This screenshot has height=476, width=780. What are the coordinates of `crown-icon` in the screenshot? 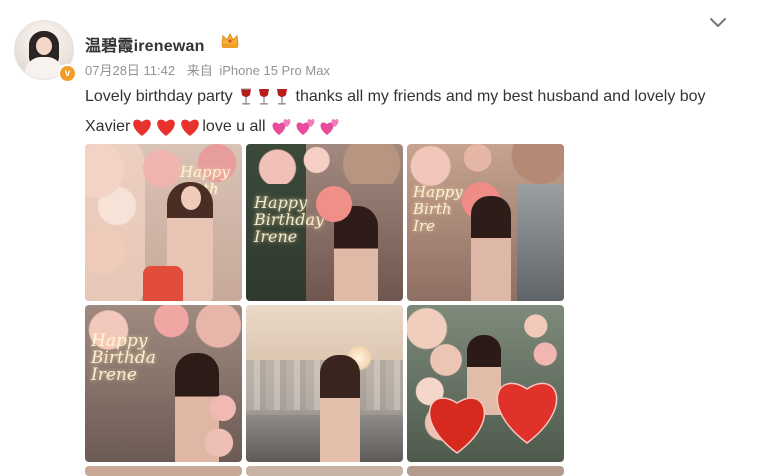 It's located at (230, 40).